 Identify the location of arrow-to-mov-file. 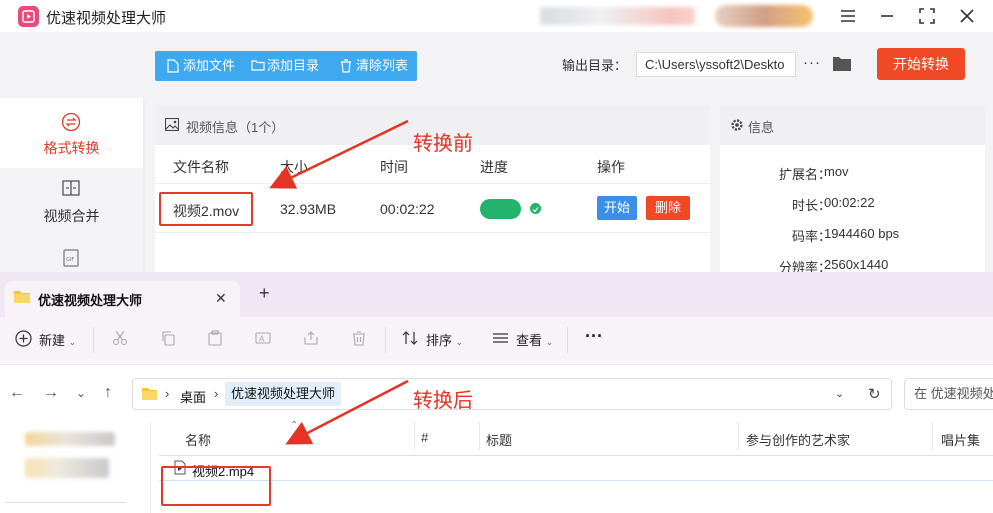
(339, 154).